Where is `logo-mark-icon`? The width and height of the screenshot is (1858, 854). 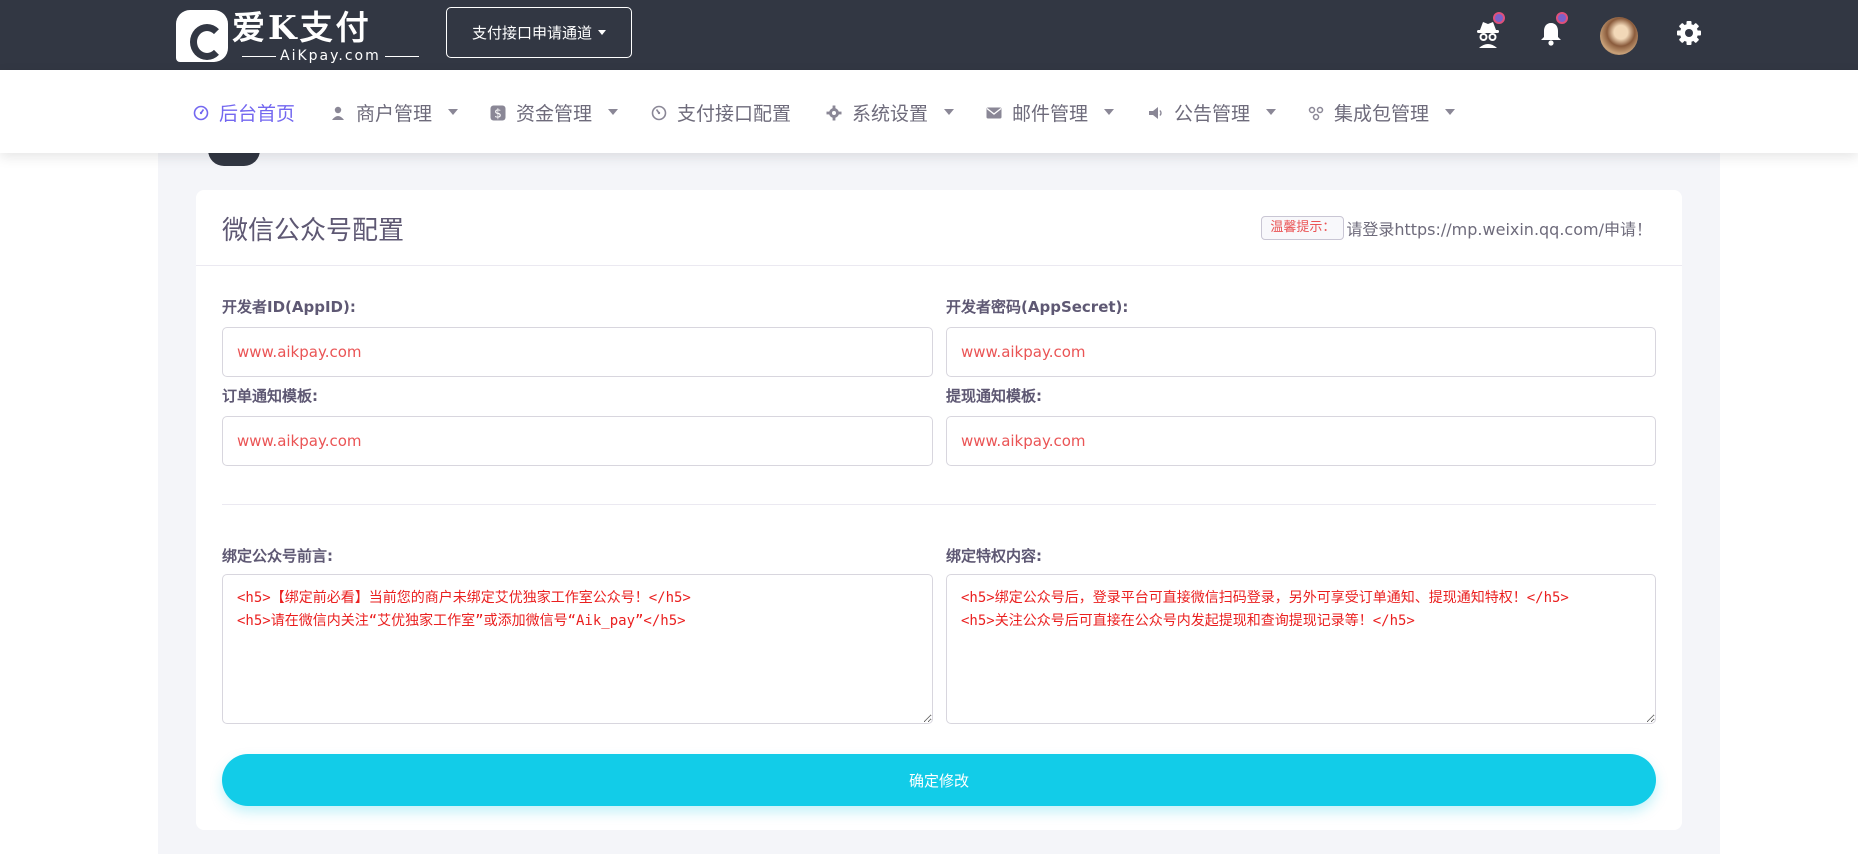 logo-mark-icon is located at coordinates (202, 36).